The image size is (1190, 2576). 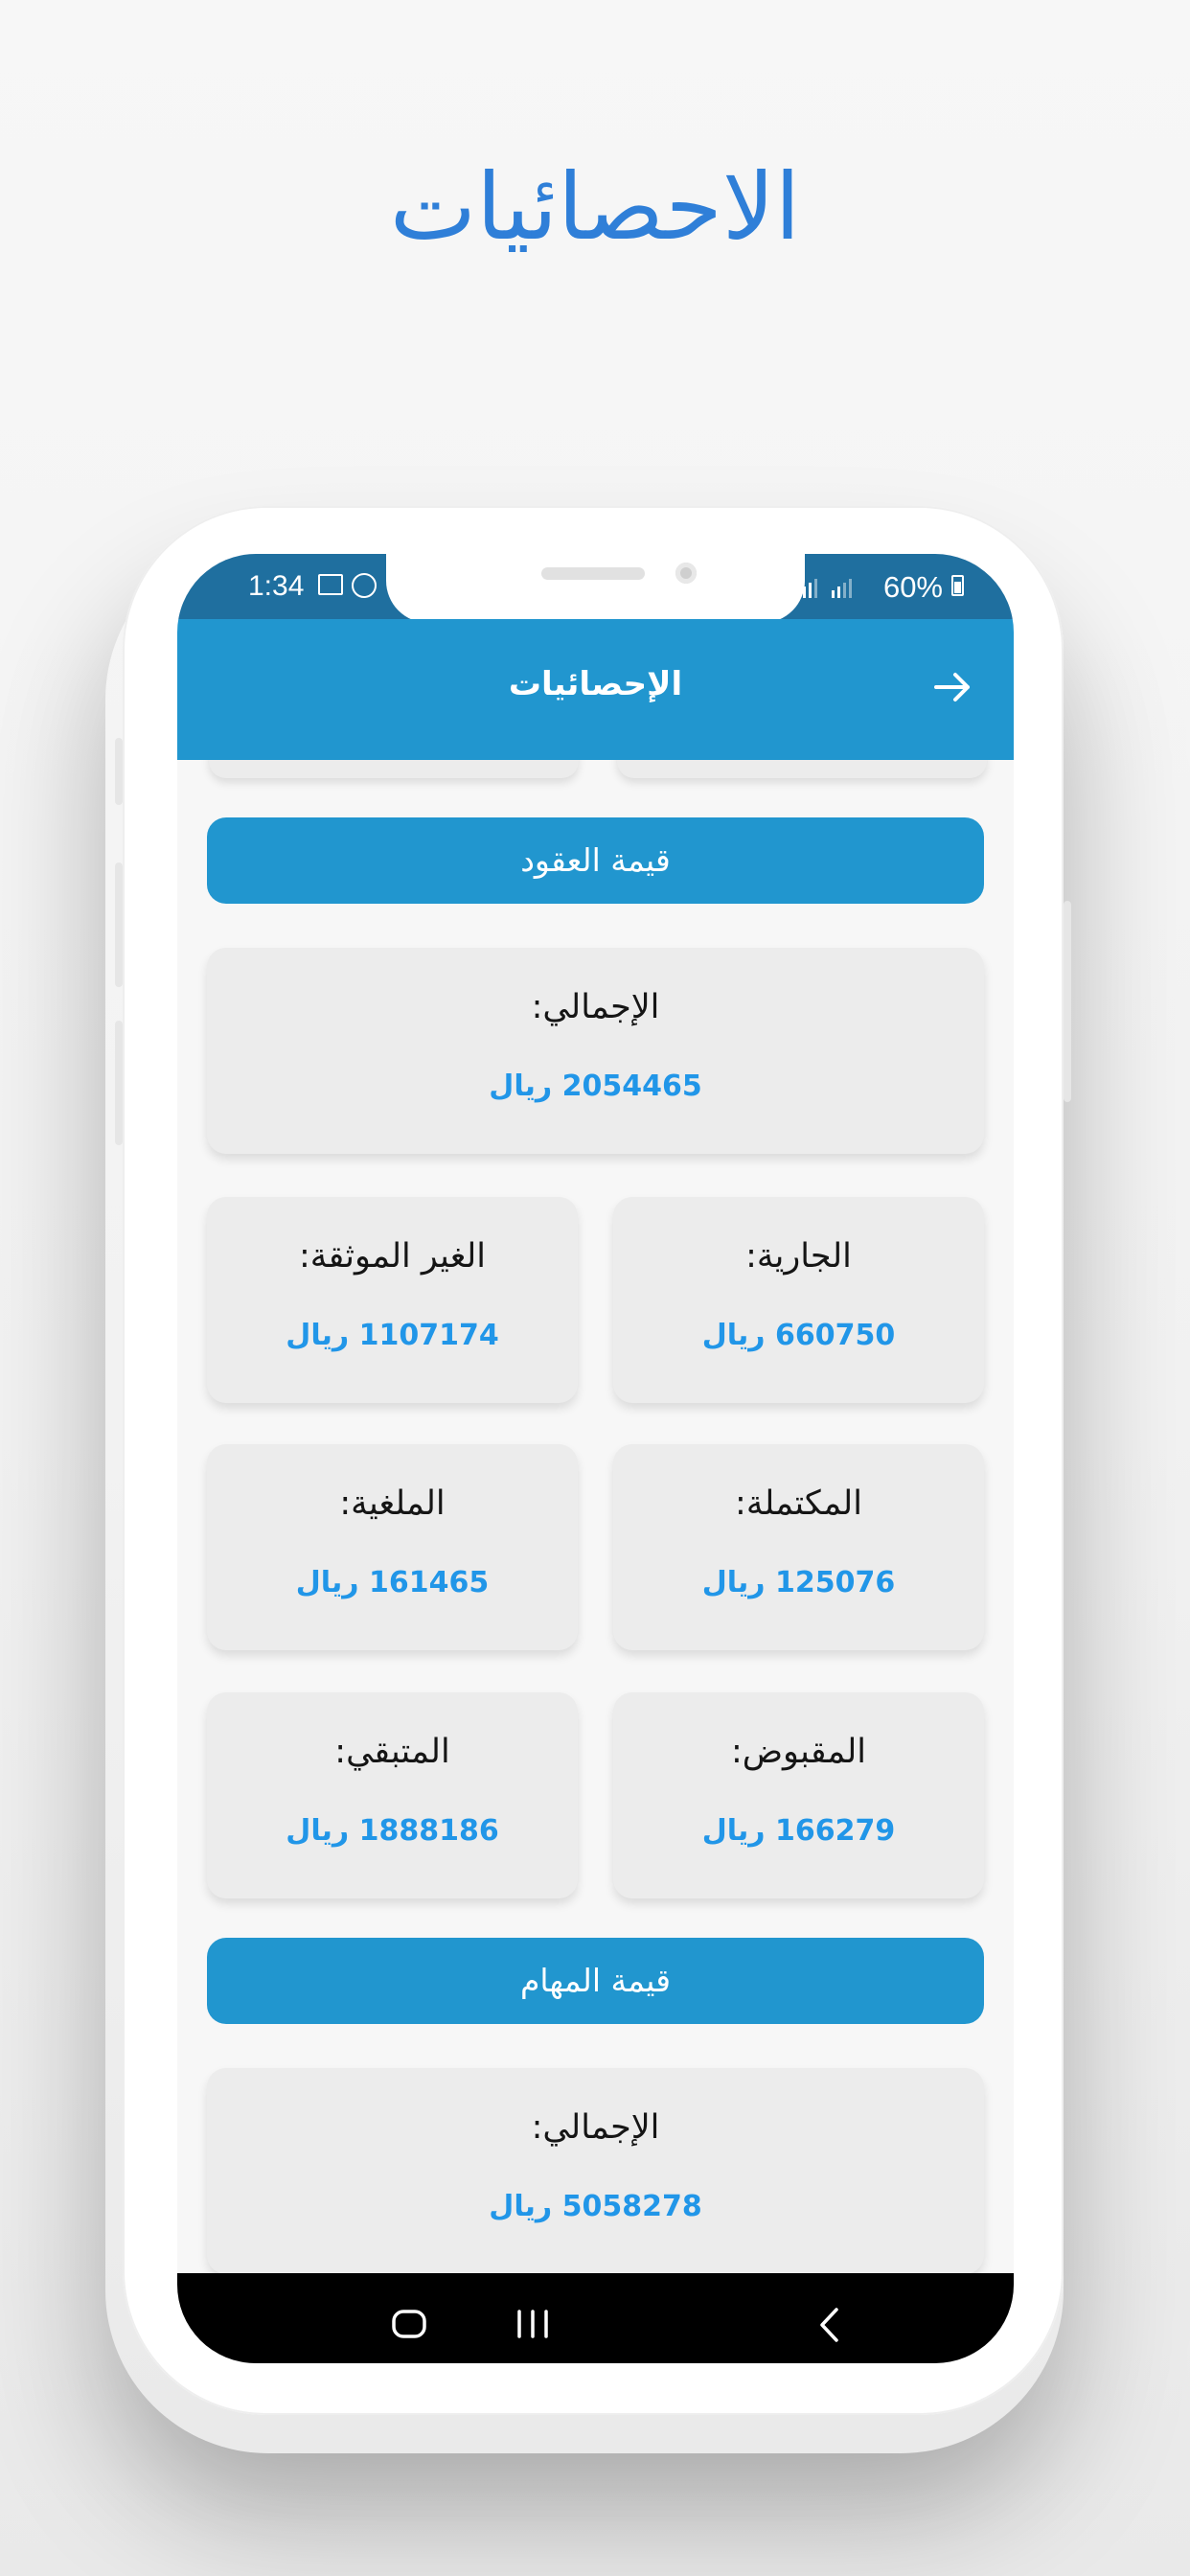 I want to click on card-value: 1107174 ريال, so click(x=393, y=1335).